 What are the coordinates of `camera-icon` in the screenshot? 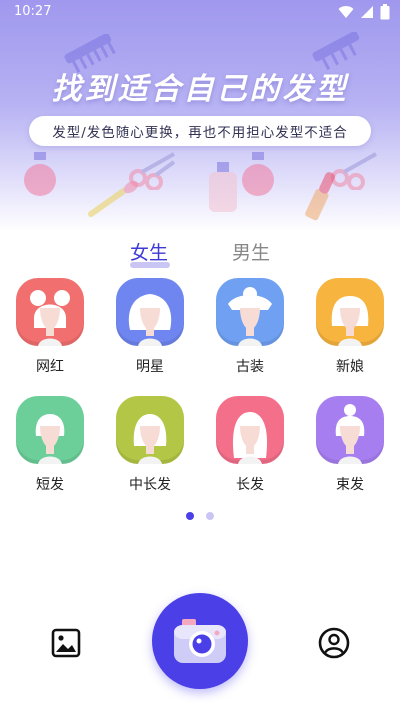 It's located at (200, 641).